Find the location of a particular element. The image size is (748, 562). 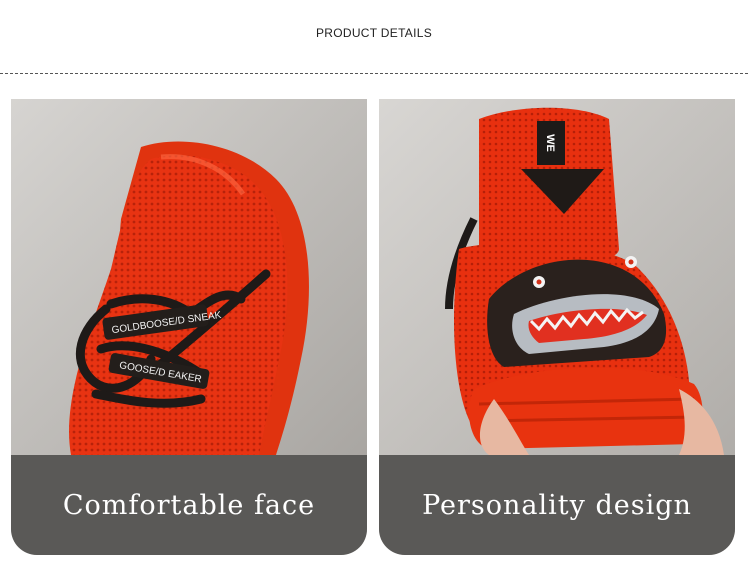

dashed-divider is located at coordinates (374, 73).